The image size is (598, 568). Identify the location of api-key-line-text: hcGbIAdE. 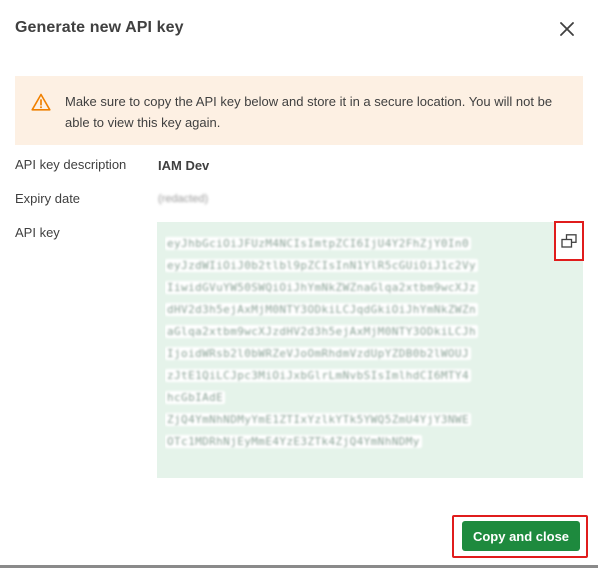
(195, 397).